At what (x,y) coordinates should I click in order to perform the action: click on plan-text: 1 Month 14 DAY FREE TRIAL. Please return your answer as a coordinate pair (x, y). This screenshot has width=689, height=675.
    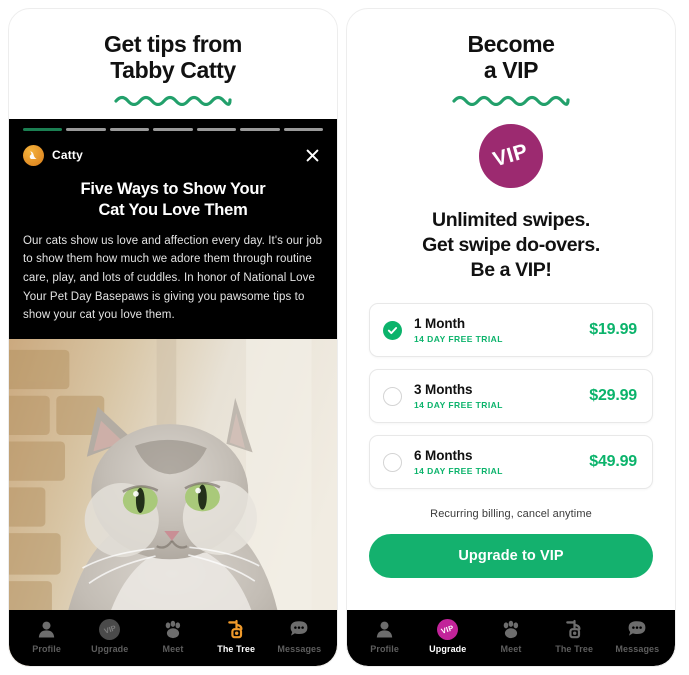
    Looking at the image, I should click on (501, 330).